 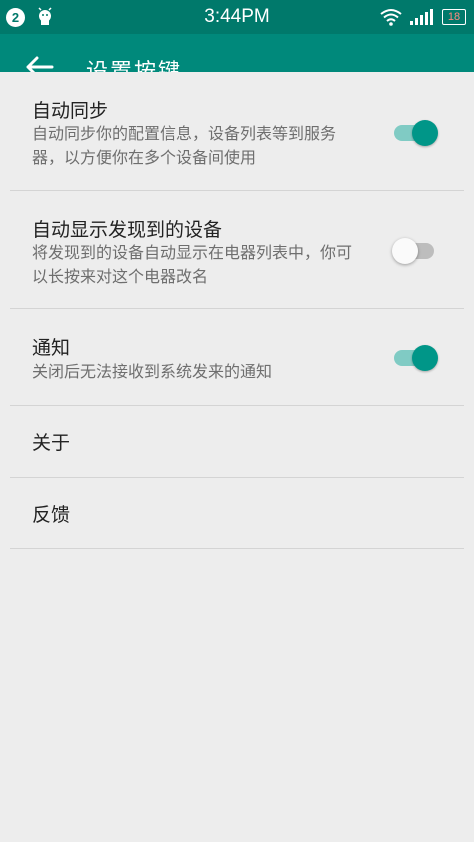 I want to click on setting-subtitle: 自动同步你的配置信息，设备列表等到服务器，以方便你在多个设备间使用, so click(x=184, y=145).